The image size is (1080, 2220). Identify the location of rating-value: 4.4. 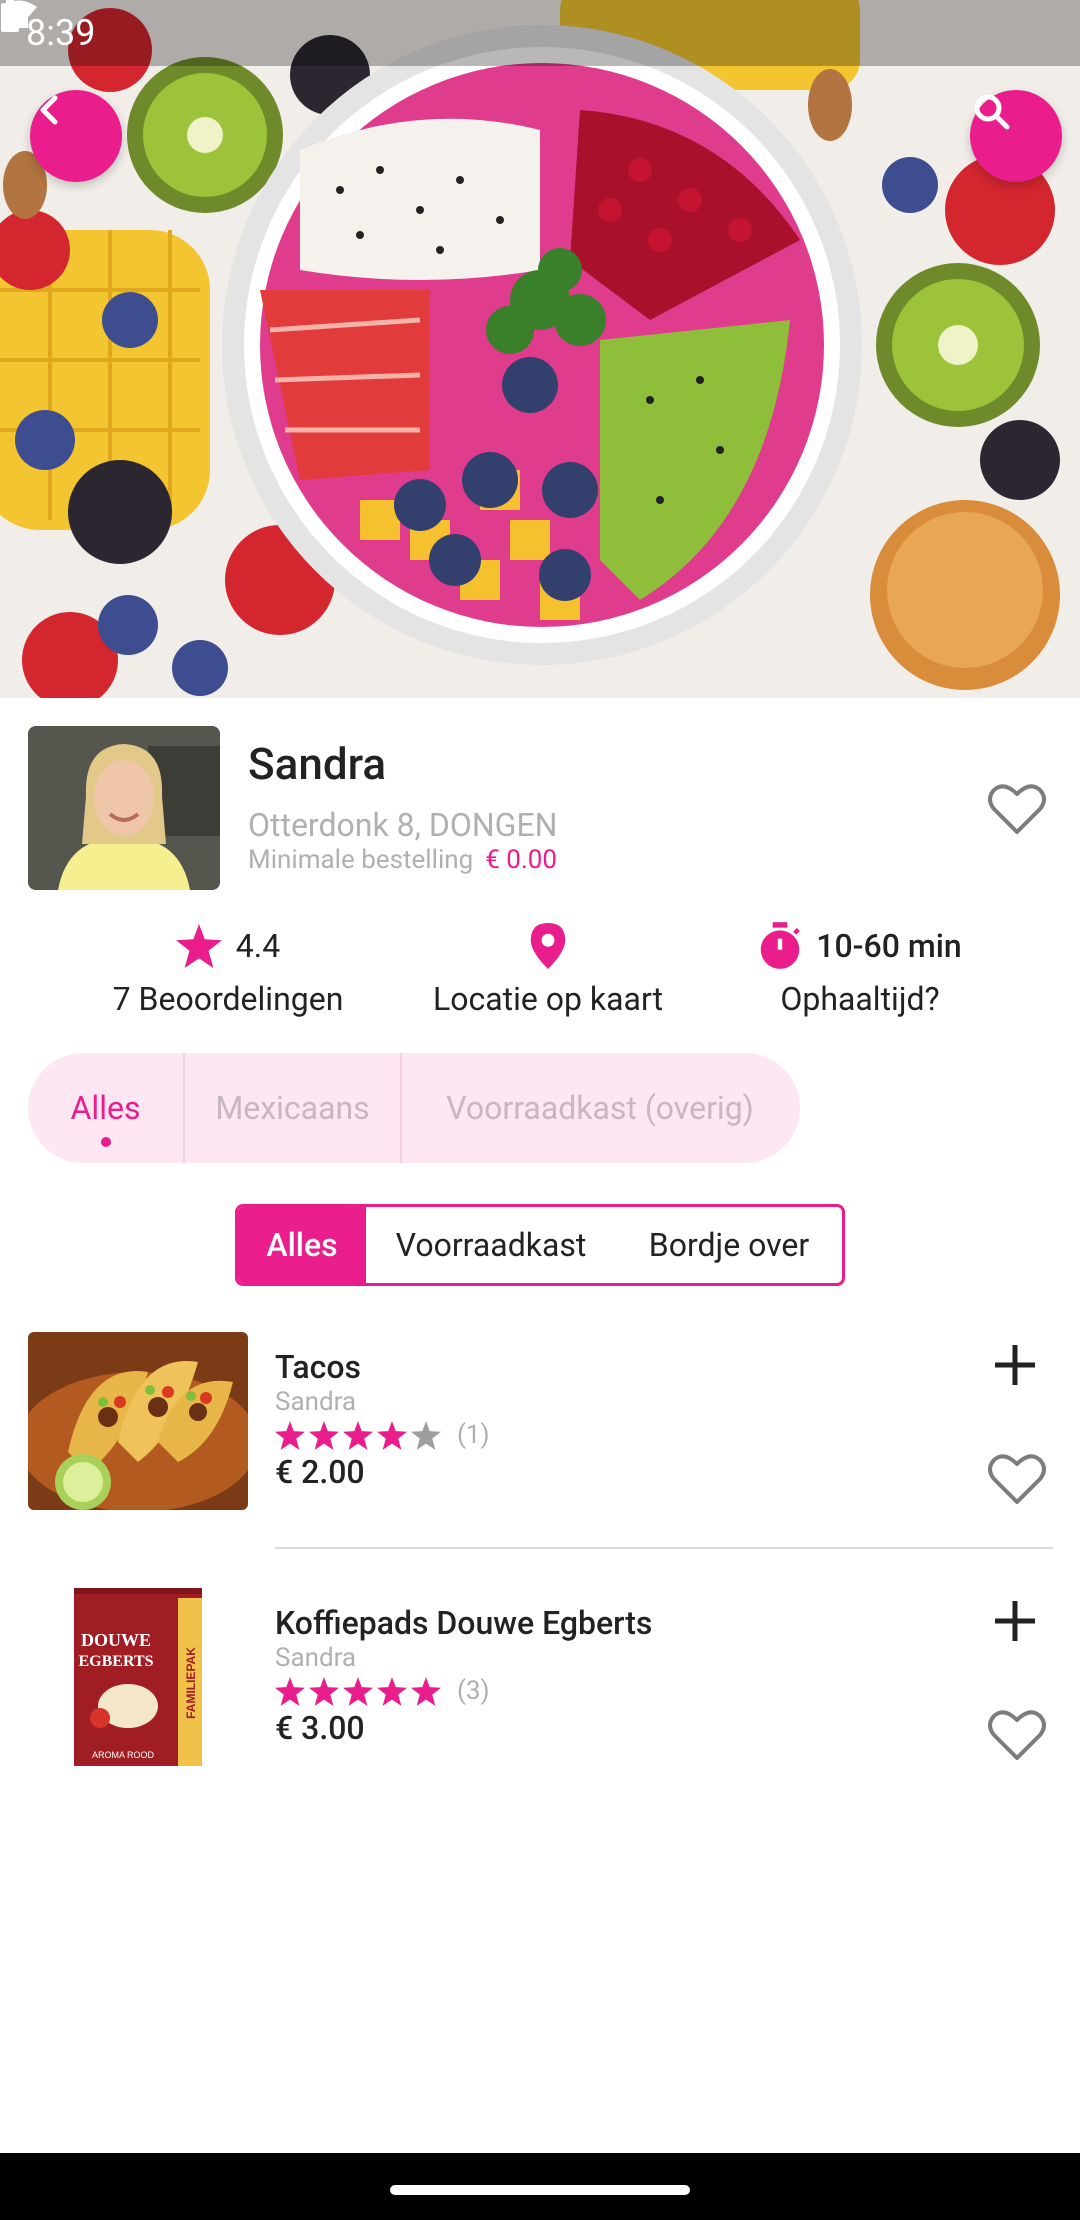
(258, 946).